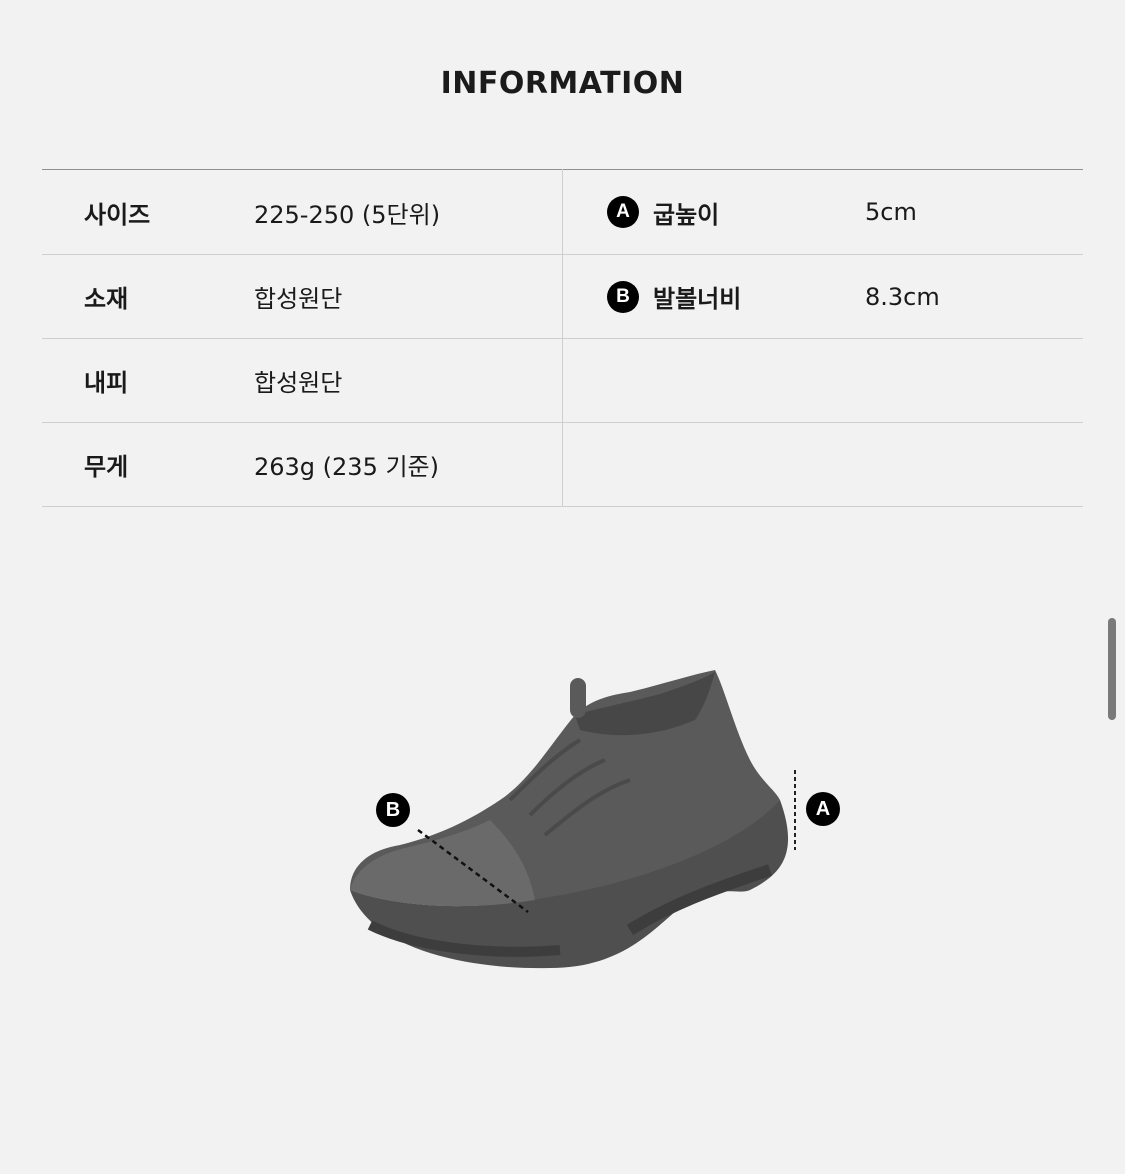 The width and height of the screenshot is (1125, 1174). I want to click on table-row: 소재 합성원단 B 발볼너비 8.3cm, so click(562, 296).